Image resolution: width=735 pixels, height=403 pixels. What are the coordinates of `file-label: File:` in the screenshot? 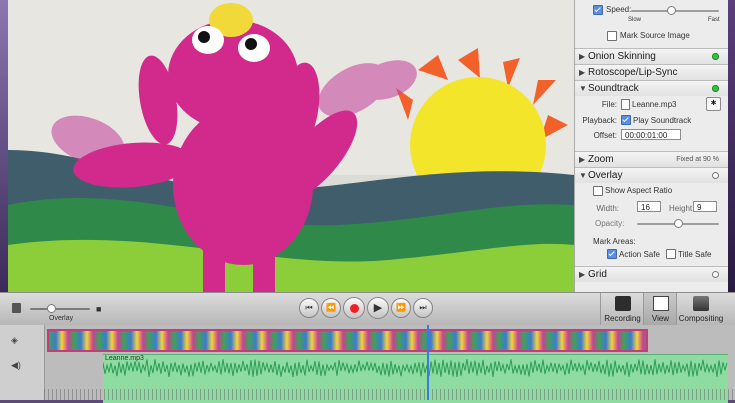 It's located at (609, 104).